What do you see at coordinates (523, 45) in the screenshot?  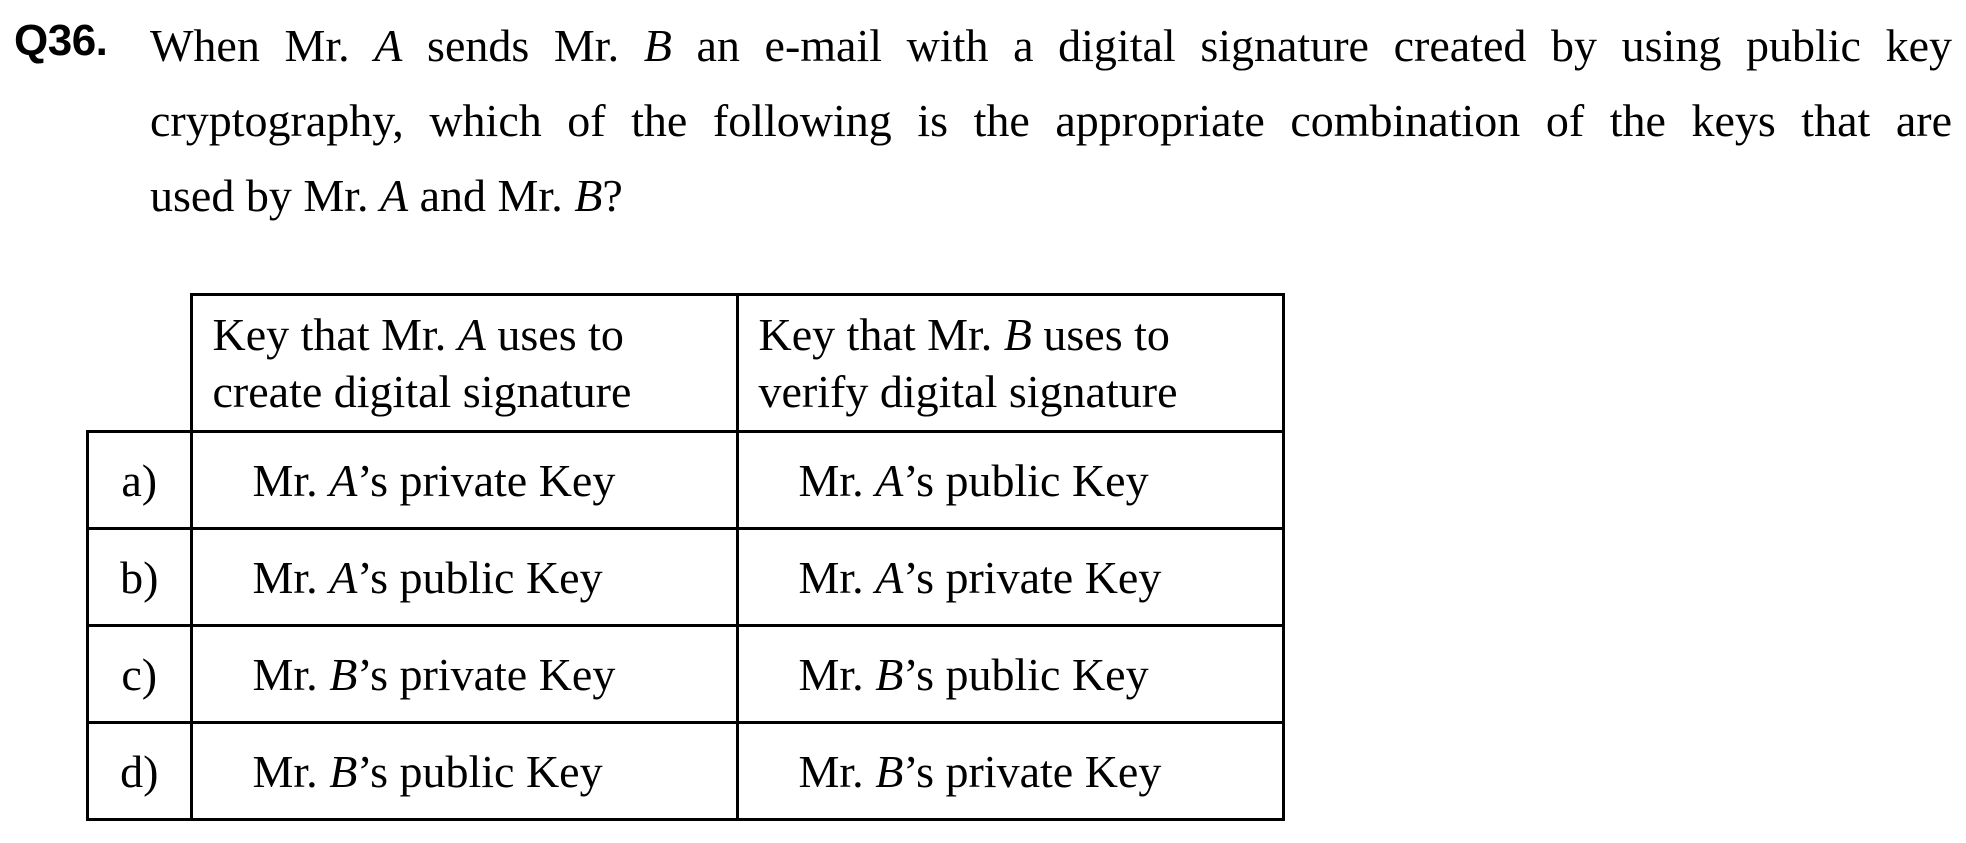 I see `question-text-segment: sends Mr.` at bounding box center [523, 45].